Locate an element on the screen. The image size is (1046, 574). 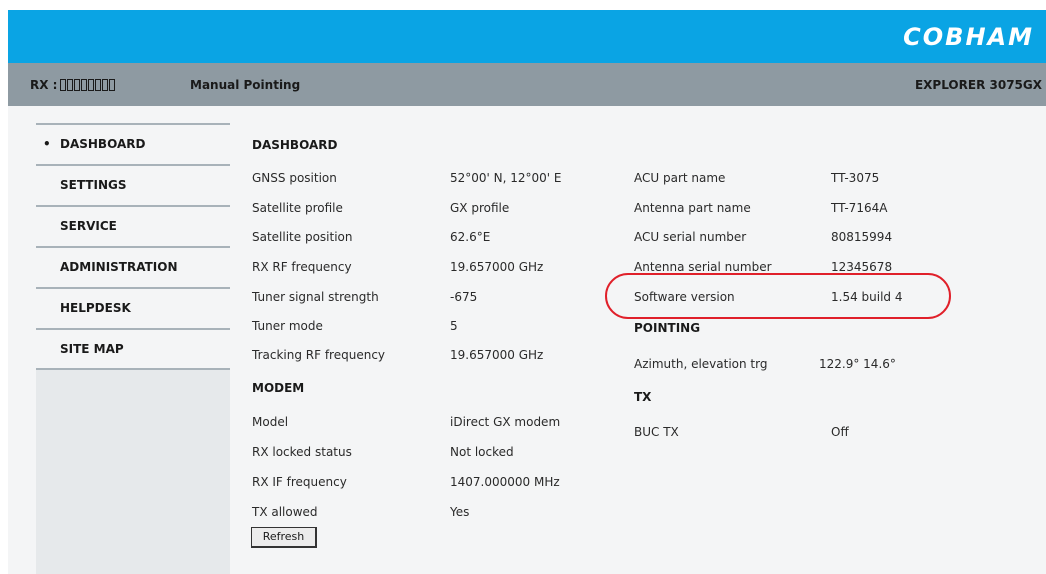
tx-allowed-label: TX allowed is located at coordinates (285, 512).